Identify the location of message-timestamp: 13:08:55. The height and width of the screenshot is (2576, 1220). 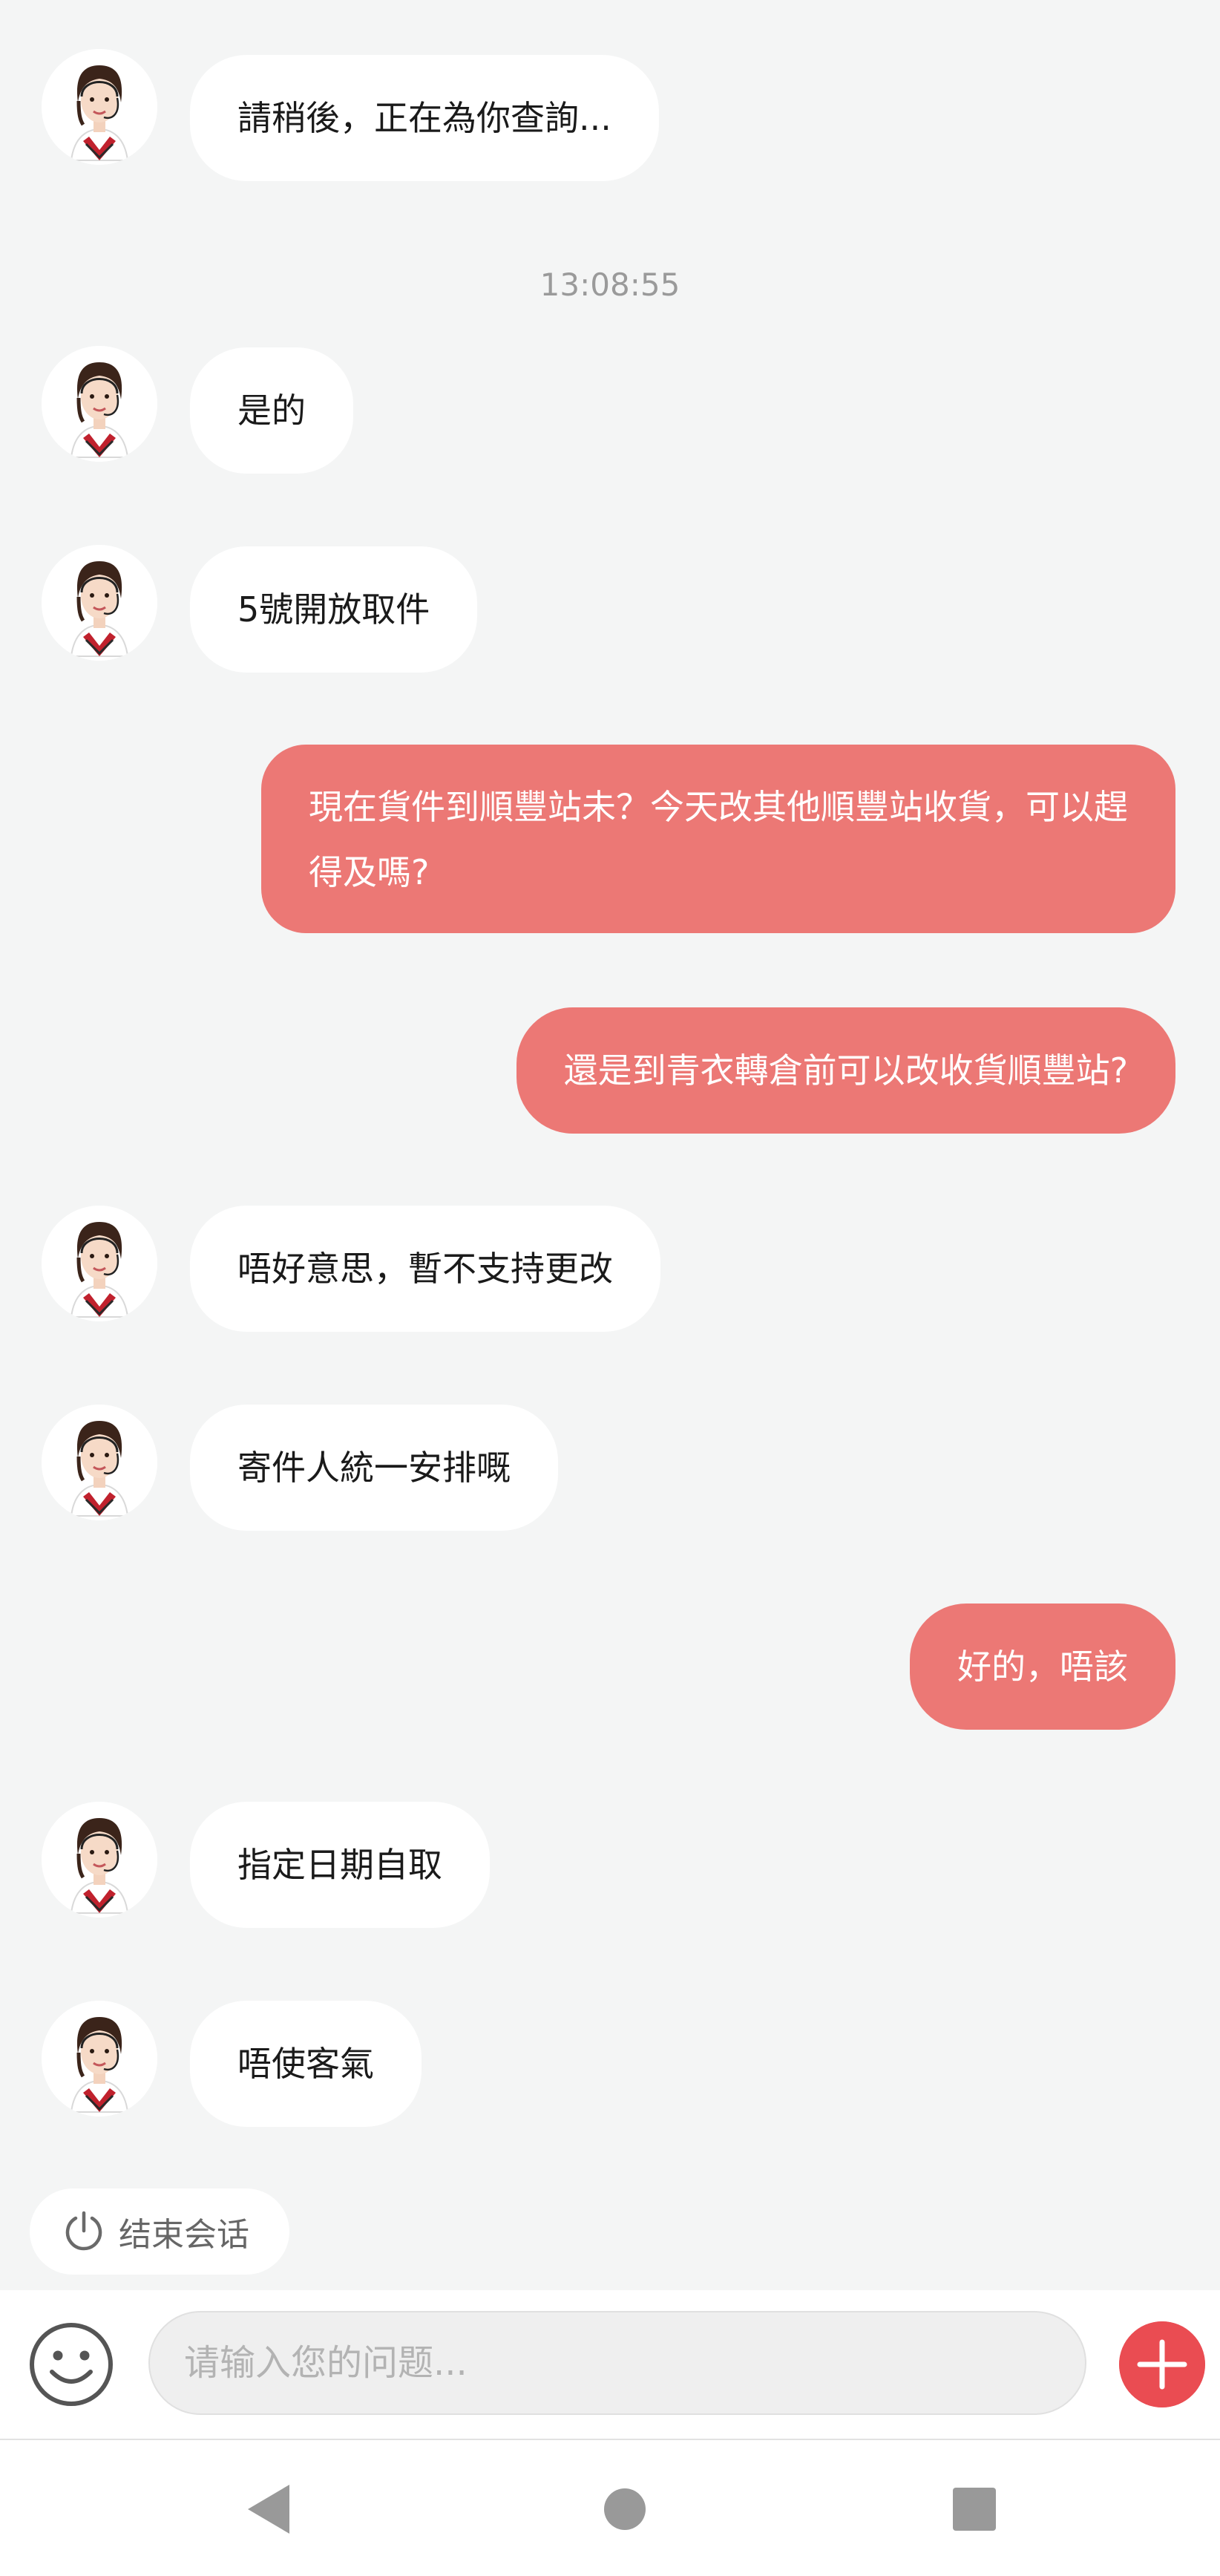
(610, 285).